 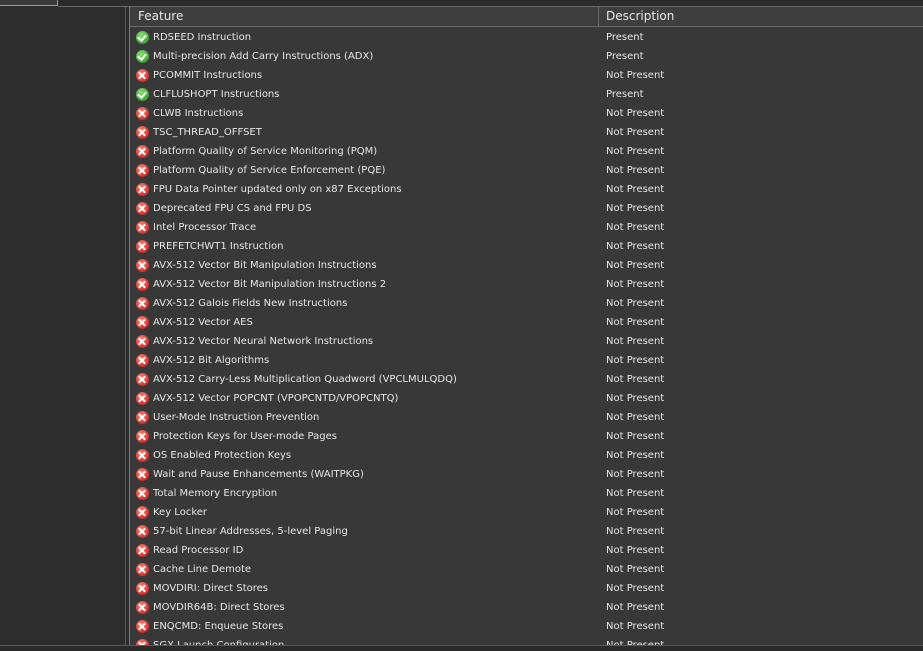 What do you see at coordinates (526, 455) in the screenshot?
I see `table-row: OS Enabled Protection Keys Not Present` at bounding box center [526, 455].